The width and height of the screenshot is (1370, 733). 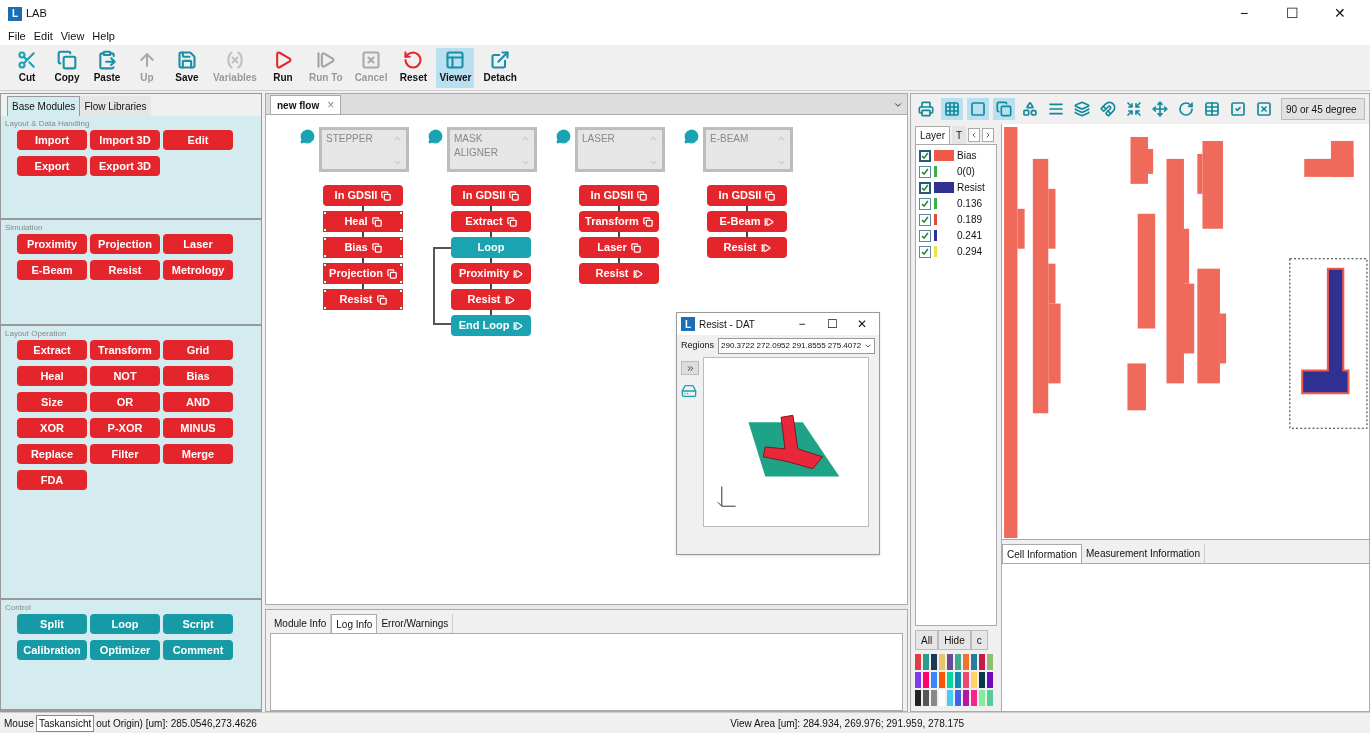 What do you see at coordinates (52, 402) in the screenshot?
I see `module-button: Size` at bounding box center [52, 402].